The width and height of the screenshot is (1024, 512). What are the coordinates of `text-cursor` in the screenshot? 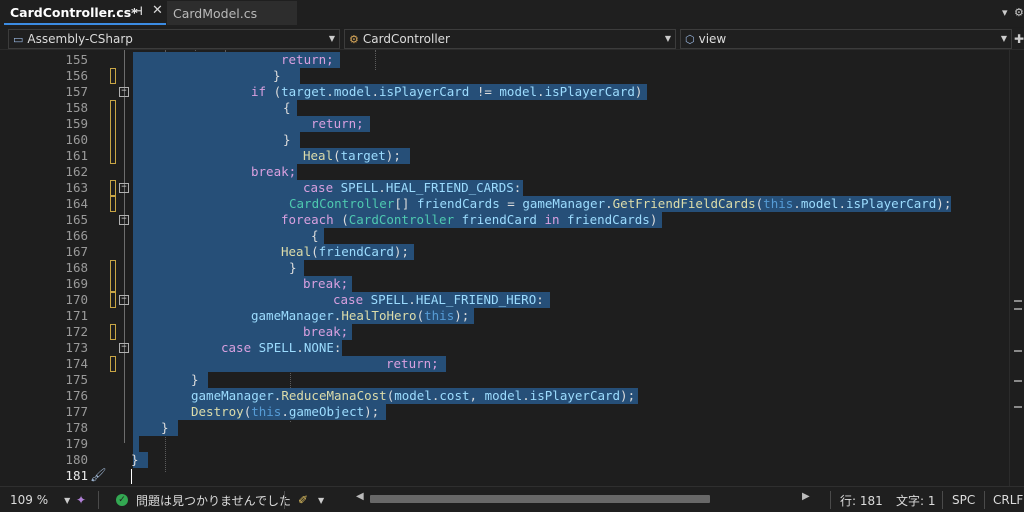 It's located at (131, 476).